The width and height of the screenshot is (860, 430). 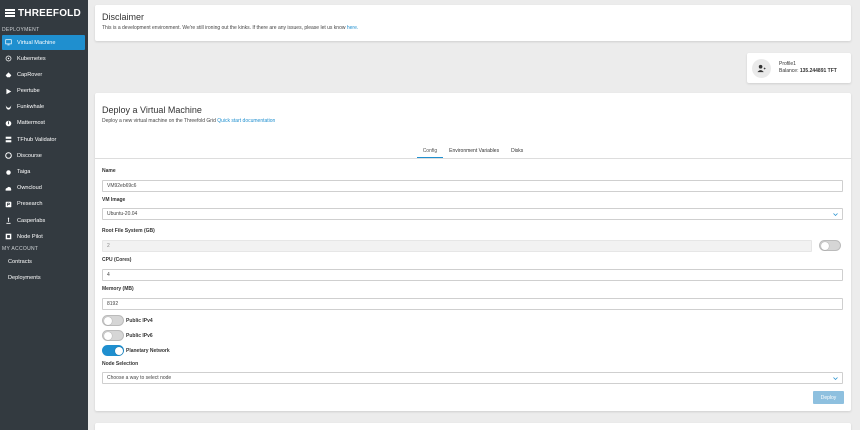 What do you see at coordinates (139, 336) in the screenshot?
I see `public-ipv6-label: Public IPv6` at bounding box center [139, 336].